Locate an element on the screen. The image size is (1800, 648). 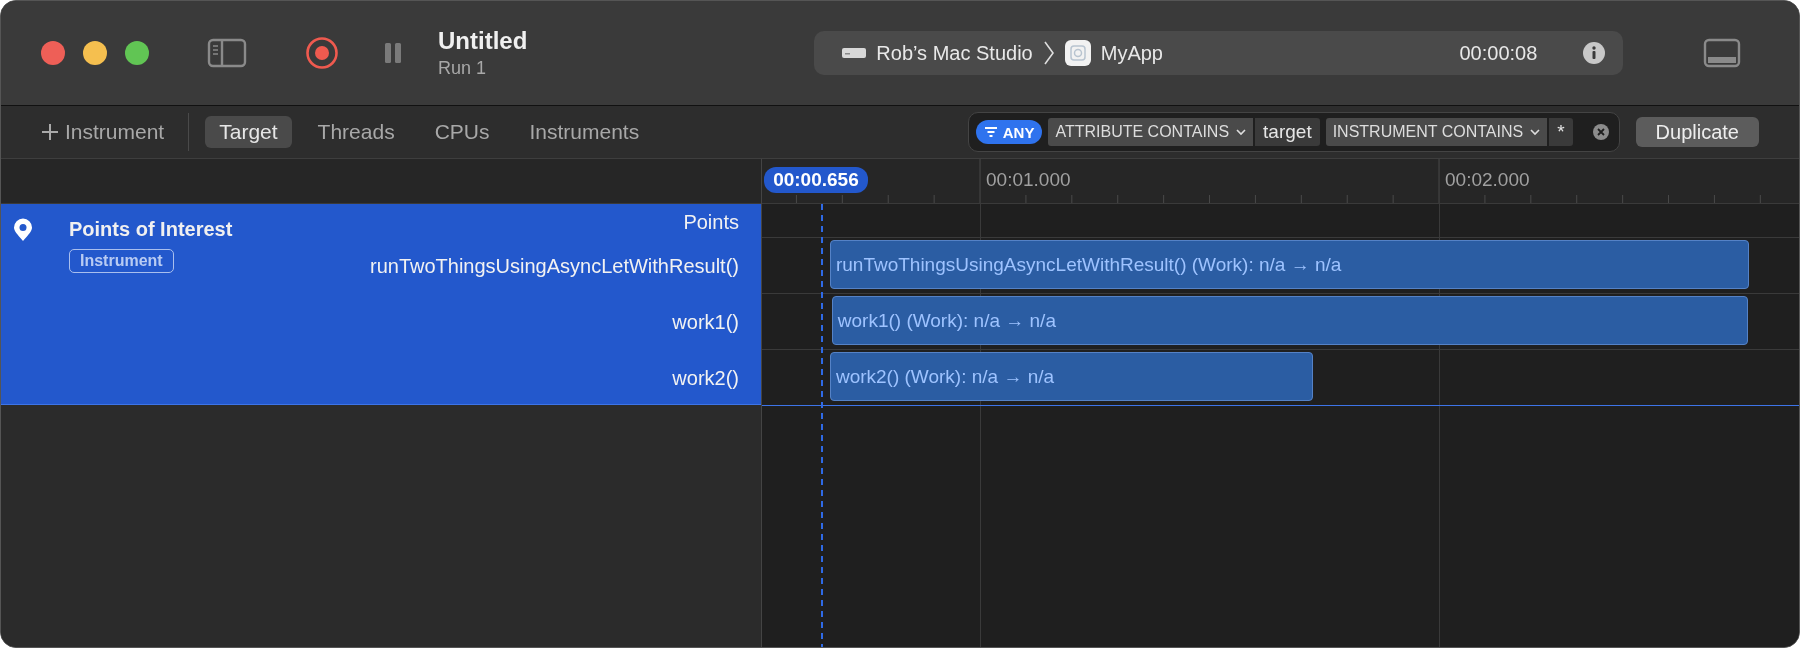
pause-icon is located at coordinates (393, 53).